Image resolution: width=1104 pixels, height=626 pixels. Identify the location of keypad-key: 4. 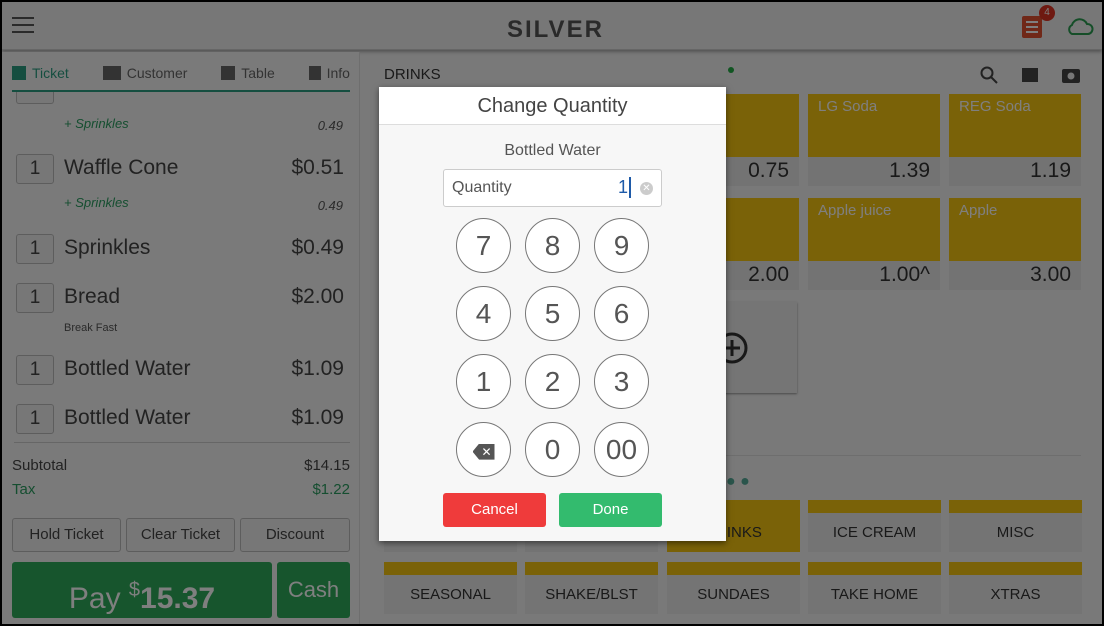
(483, 313).